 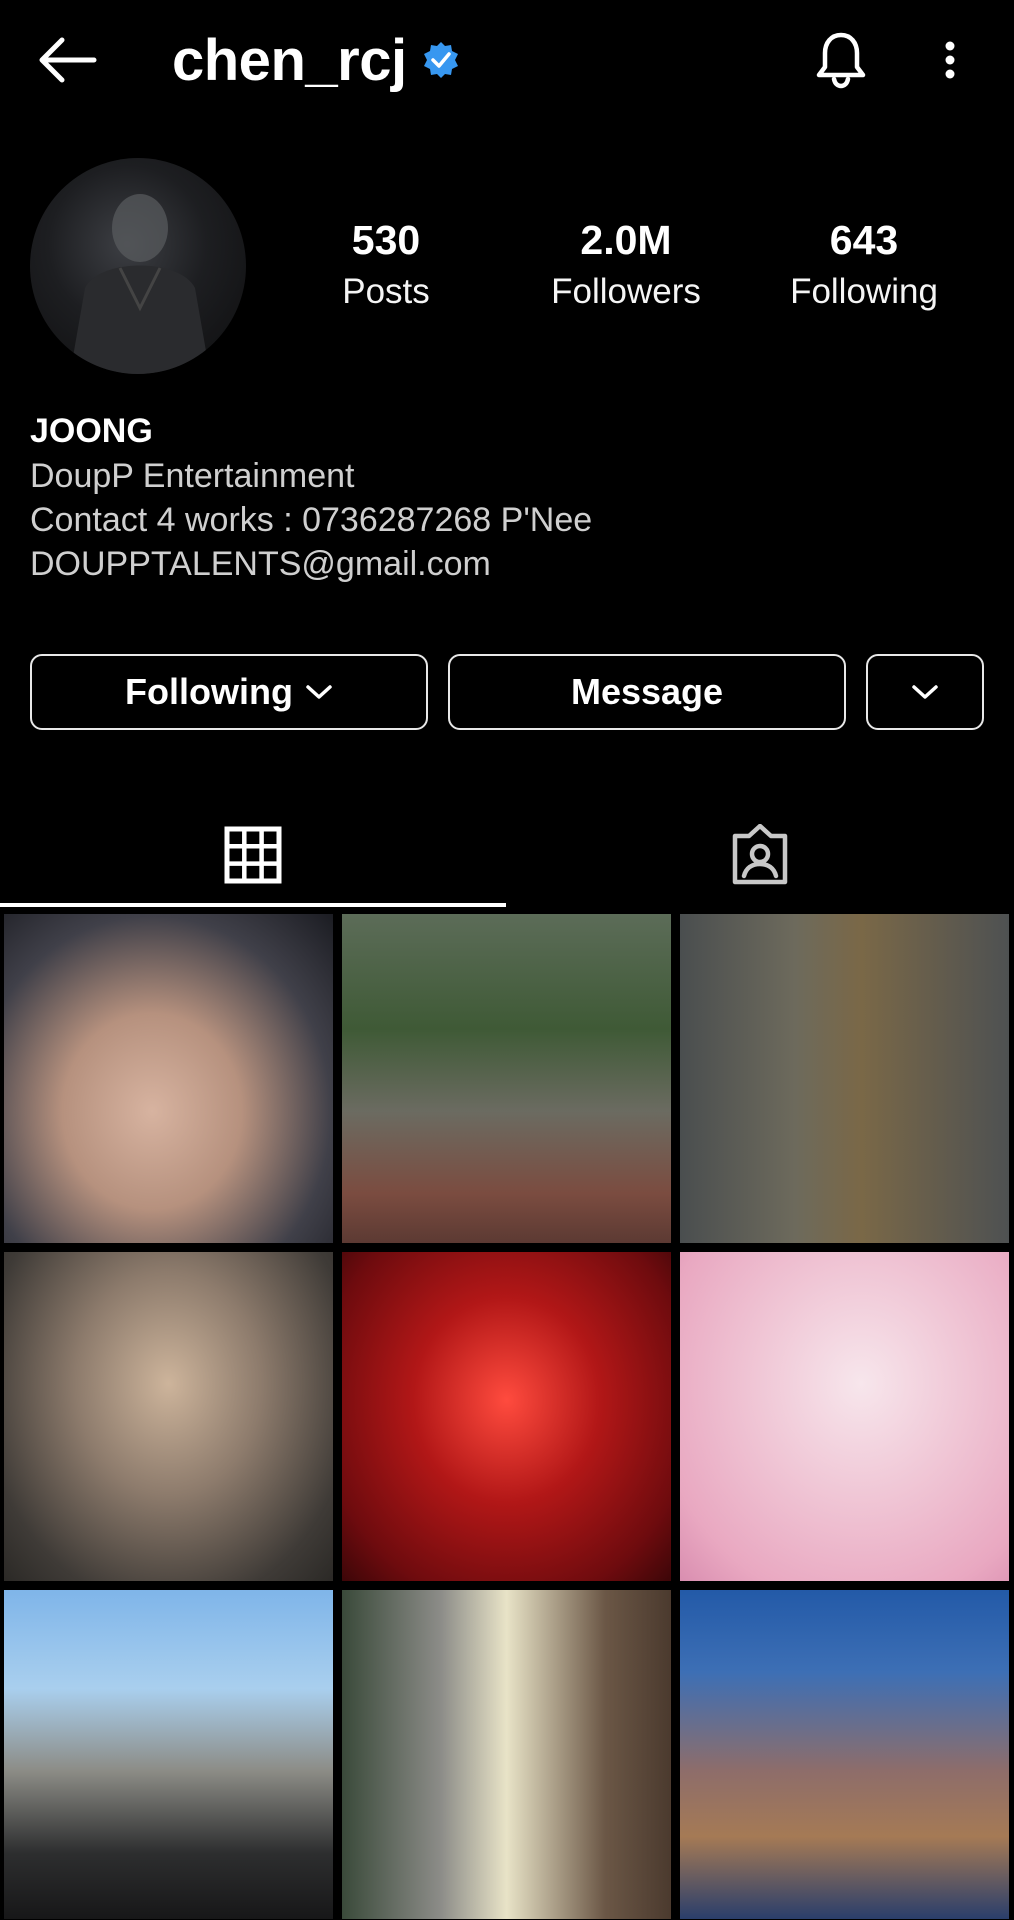 I want to click on following-count-value: 643, so click(x=864, y=240).